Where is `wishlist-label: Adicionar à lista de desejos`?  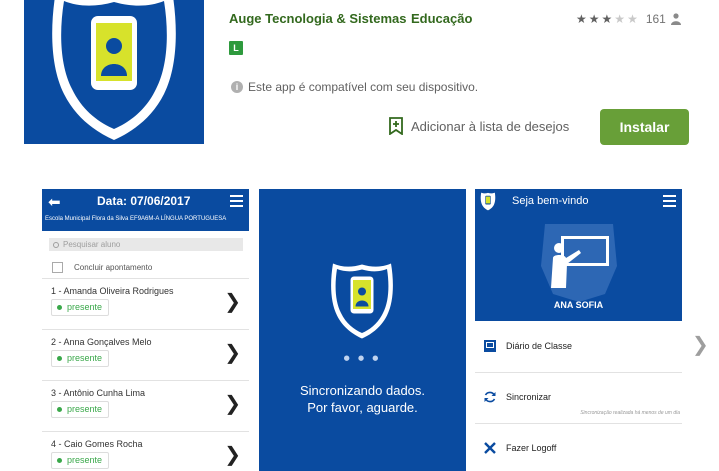 wishlist-label: Adicionar à lista de desejos is located at coordinates (490, 126).